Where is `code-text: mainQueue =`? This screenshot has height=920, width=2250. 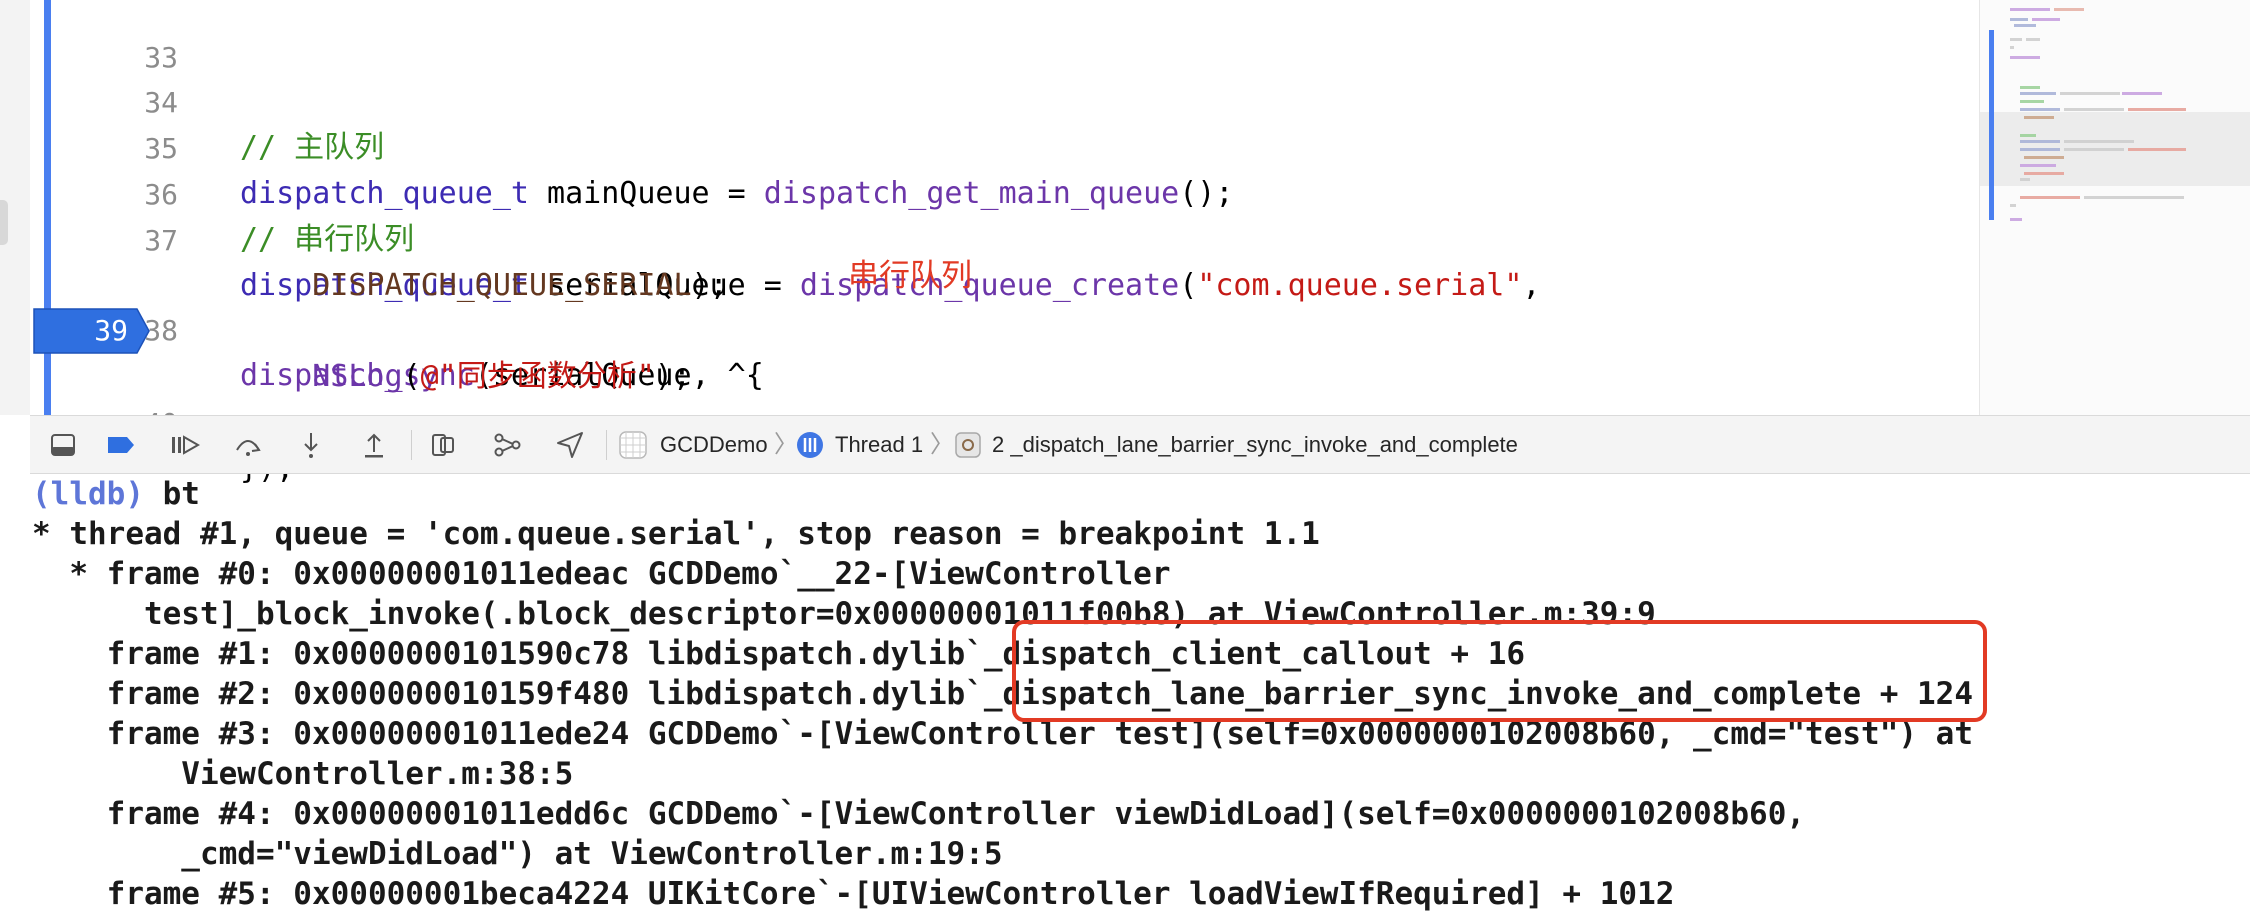 code-text: mainQueue = is located at coordinates (646, 193).